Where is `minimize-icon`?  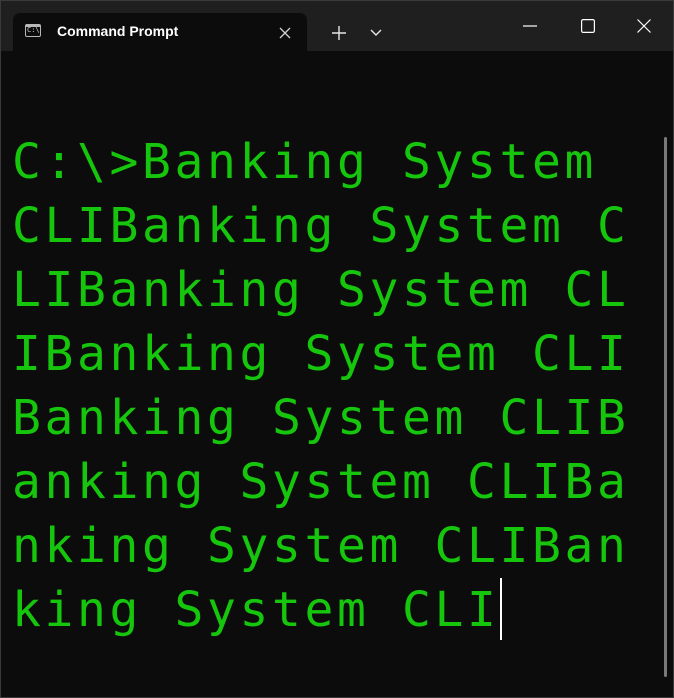
minimize-icon is located at coordinates (530, 26).